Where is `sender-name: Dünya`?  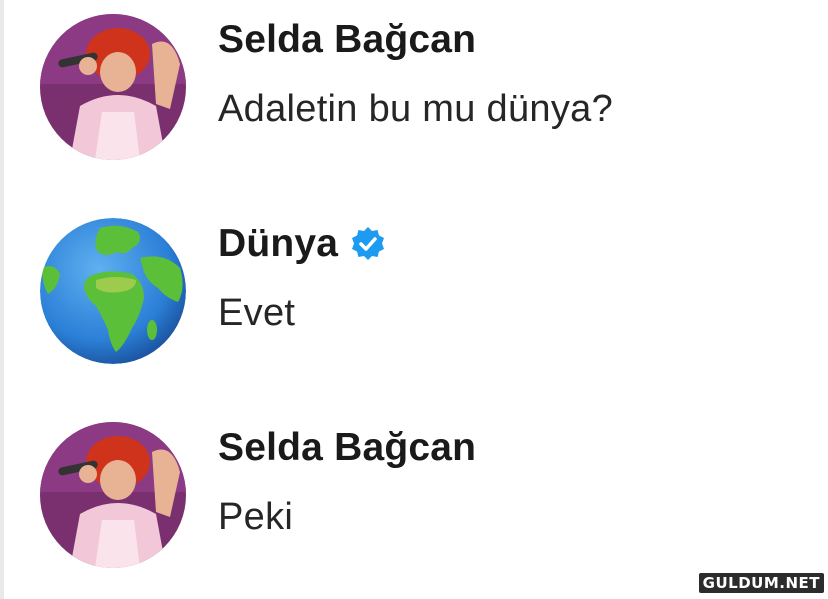 sender-name: Dünya is located at coordinates (278, 244).